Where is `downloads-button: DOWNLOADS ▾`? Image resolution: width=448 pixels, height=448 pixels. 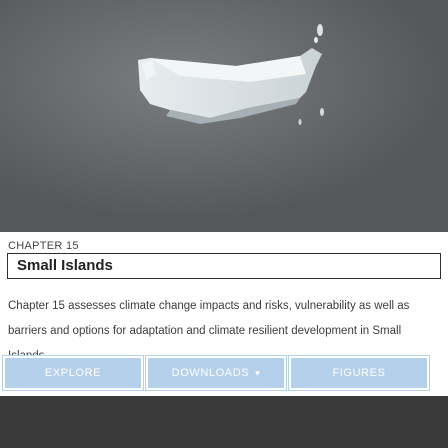 downloads-button: DOWNLOADS ▾ is located at coordinates (216, 373).